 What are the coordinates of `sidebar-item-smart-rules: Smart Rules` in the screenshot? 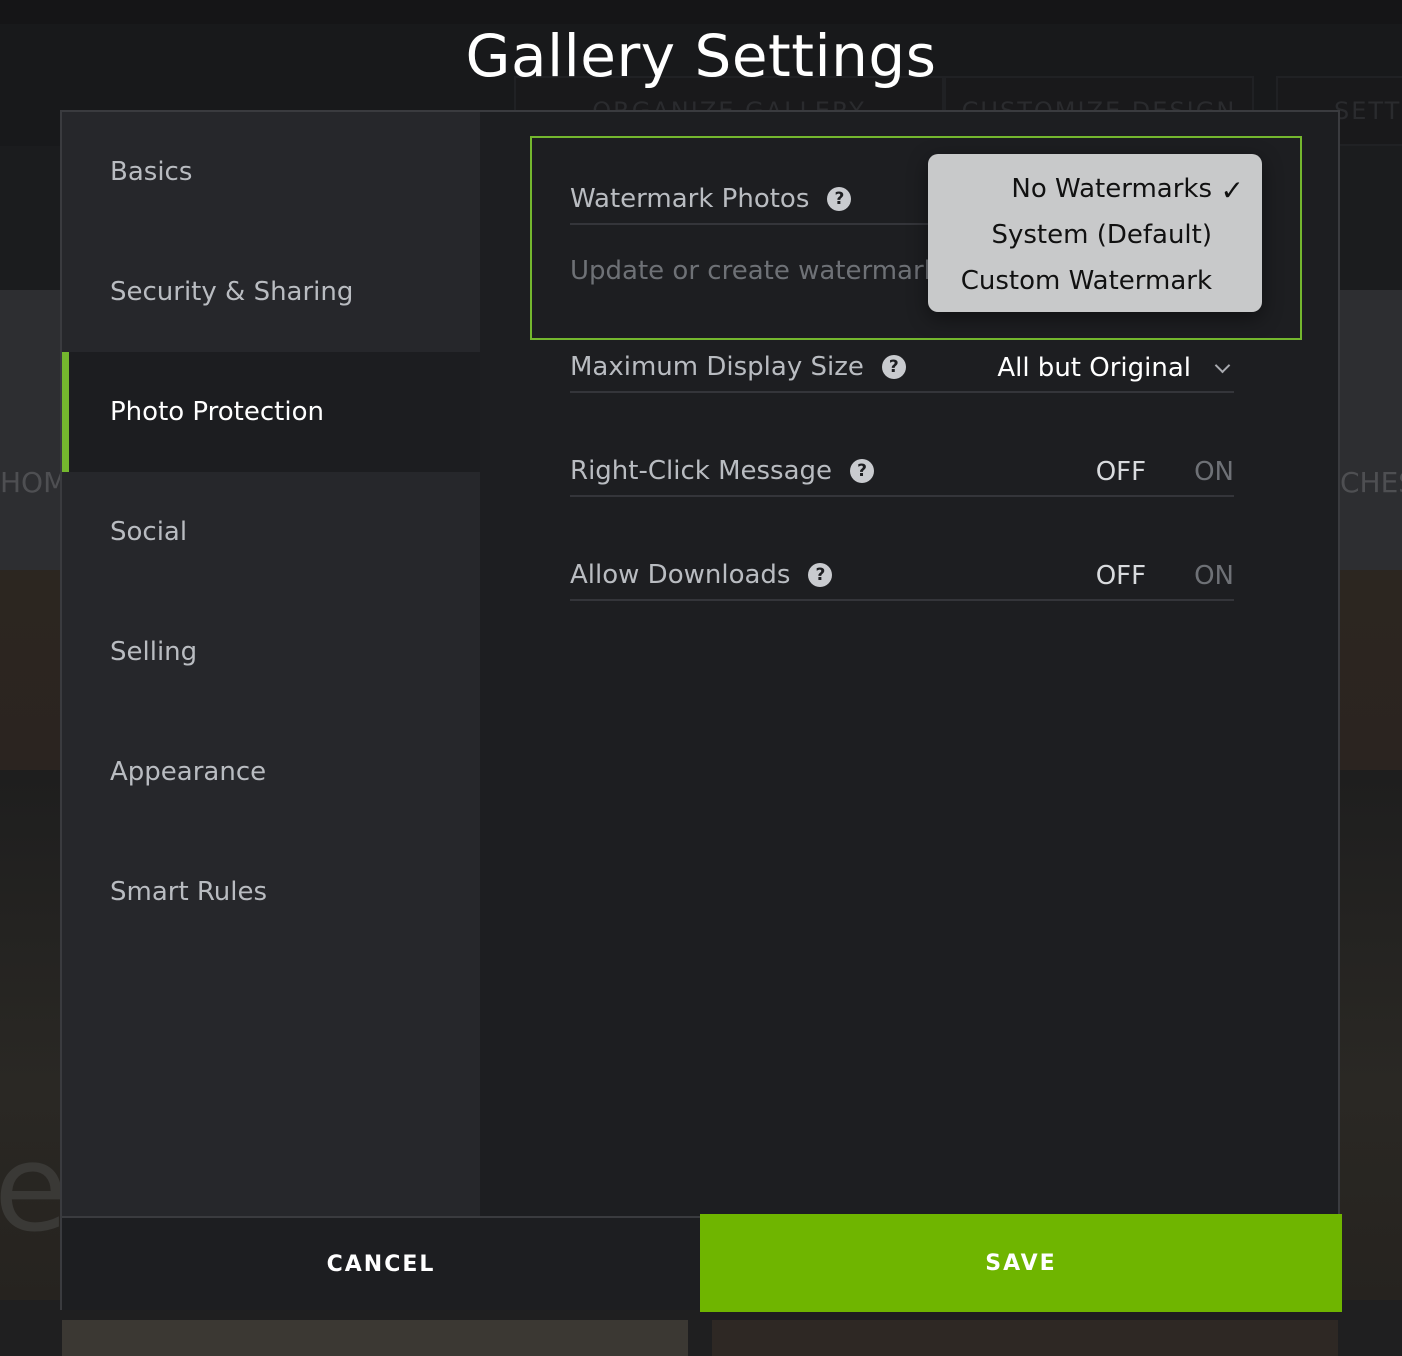 It's located at (271, 892).